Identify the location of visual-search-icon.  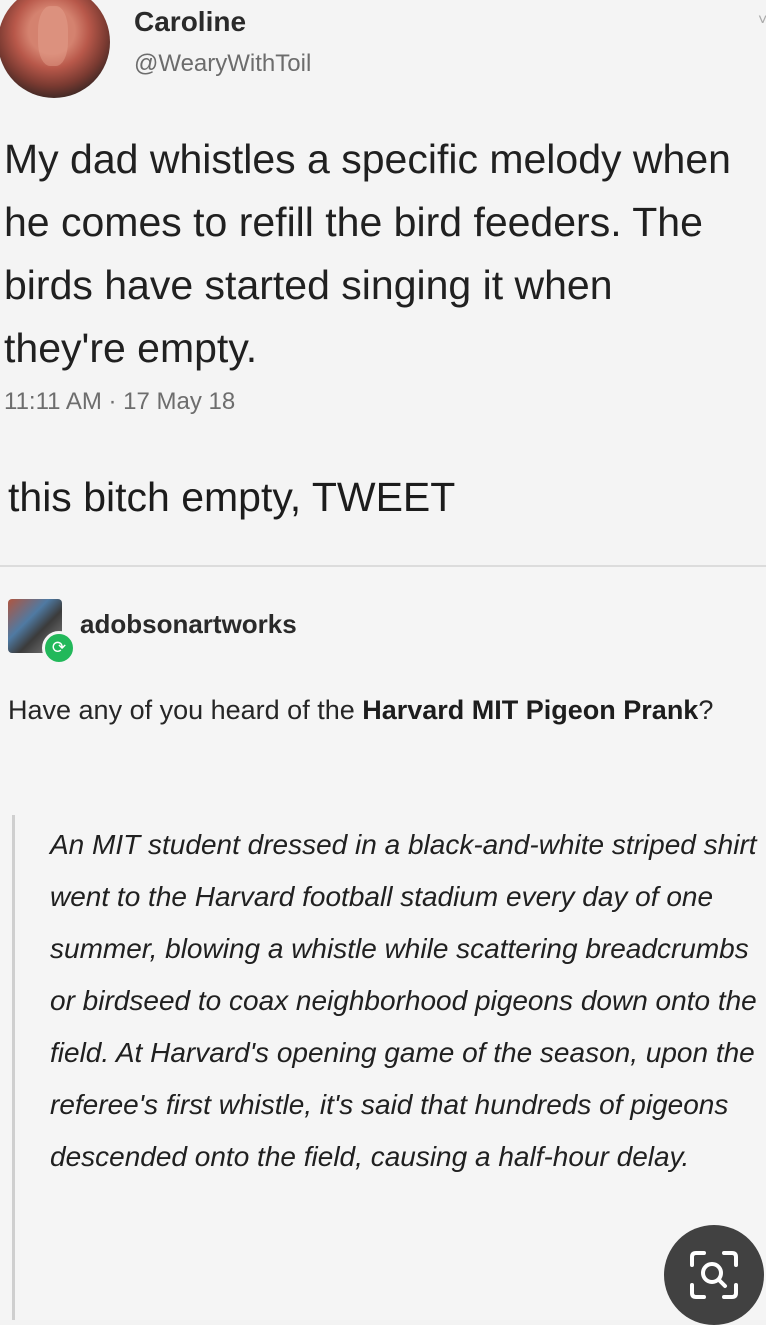
(714, 1275).